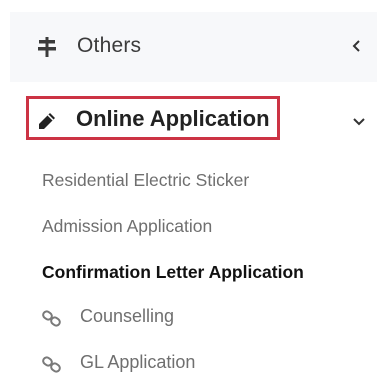 The width and height of the screenshot is (377, 384). Describe the element at coordinates (47, 47) in the screenshot. I see `signpost-icon` at that location.